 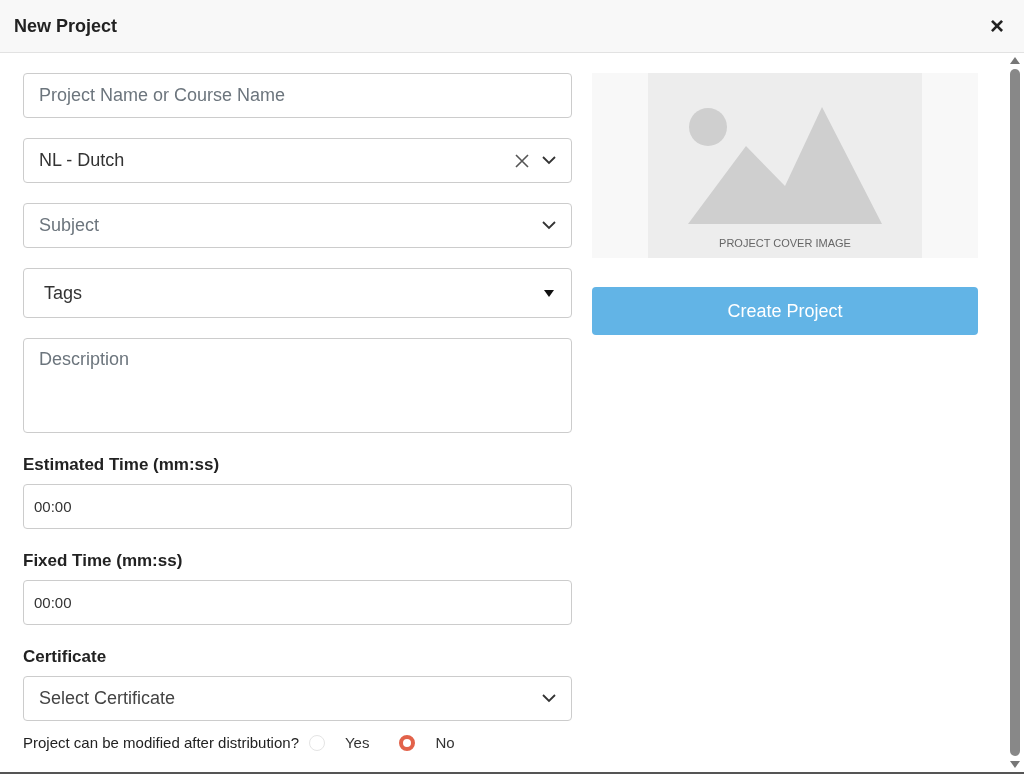 What do you see at coordinates (297, 293) in the screenshot?
I see `tags-field: Tags` at bounding box center [297, 293].